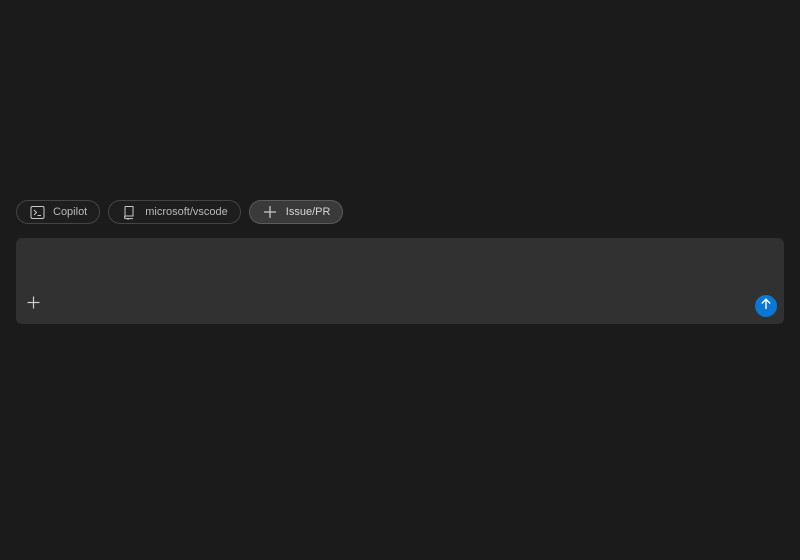 The image size is (800, 560). I want to click on issue-pr-chip: Issue/PR, so click(296, 212).